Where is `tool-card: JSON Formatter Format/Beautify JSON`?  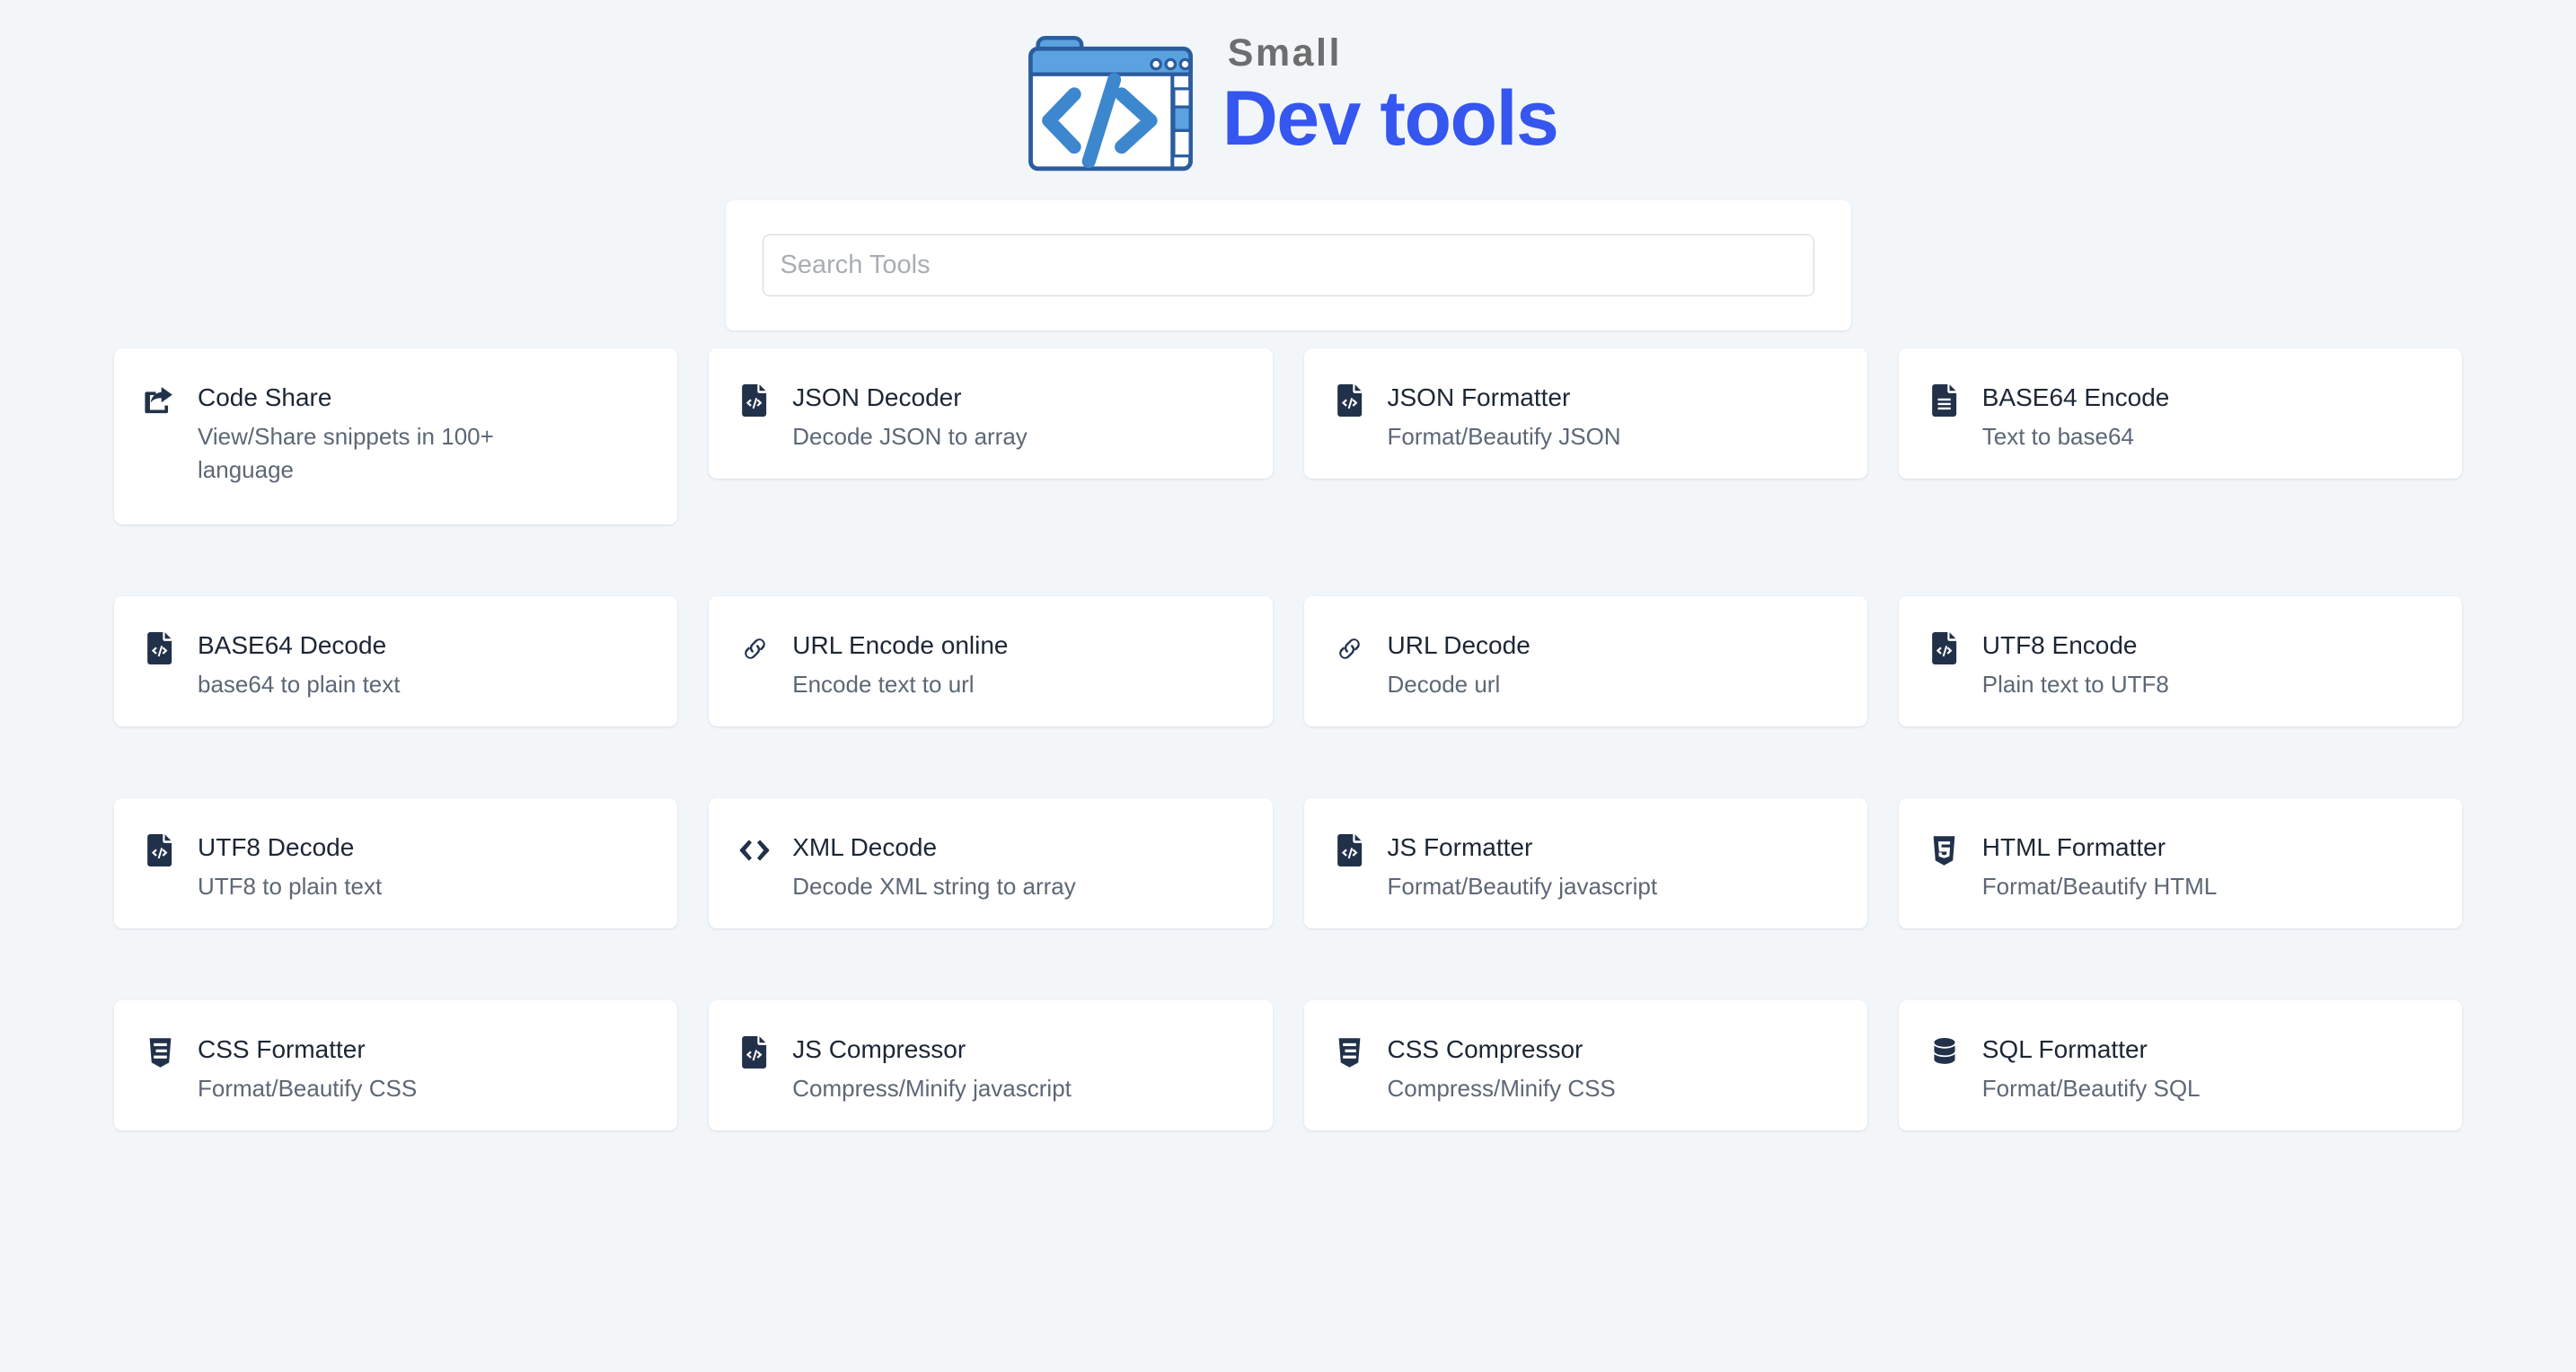
tool-card: JSON Formatter Format/Beautify JSON is located at coordinates (1585, 413).